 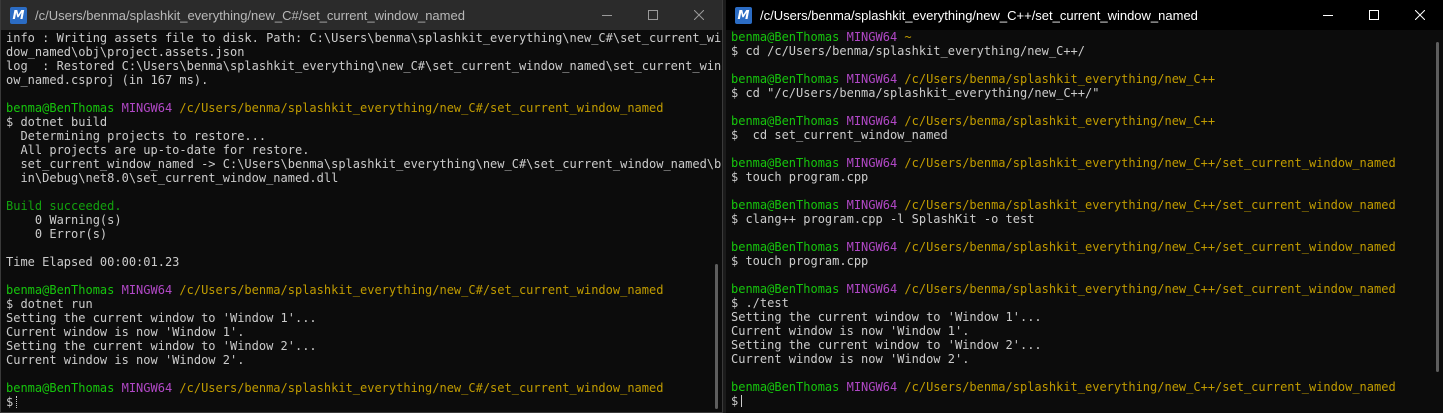 What do you see at coordinates (64, 220) in the screenshot?
I see `terminal-text: 0 Warning(s)` at bounding box center [64, 220].